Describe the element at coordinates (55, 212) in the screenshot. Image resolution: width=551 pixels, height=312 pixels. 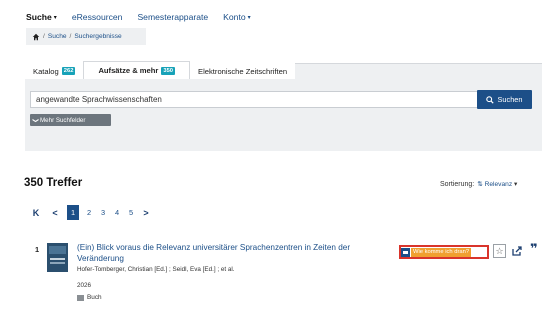
I see `prev-page-button: <` at that location.